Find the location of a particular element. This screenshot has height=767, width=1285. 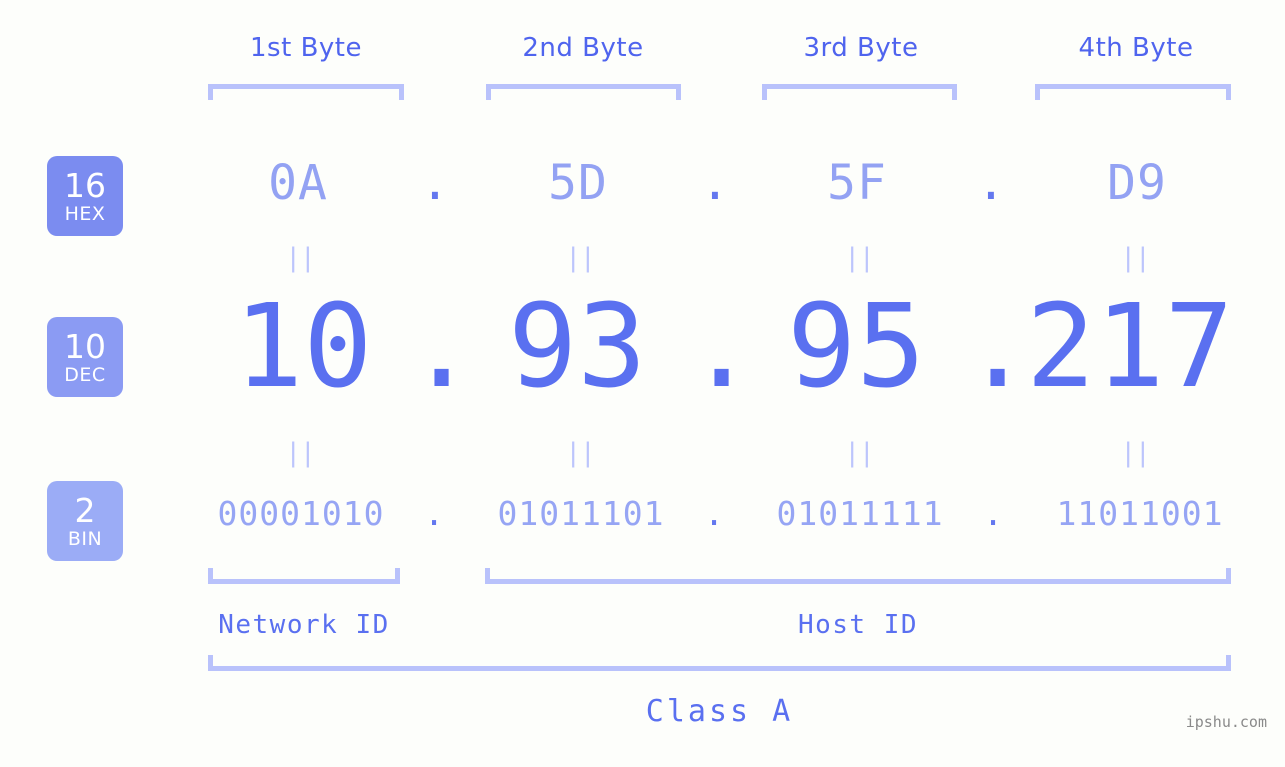

base-badge-dec: 10 DEC is located at coordinates (85, 357).